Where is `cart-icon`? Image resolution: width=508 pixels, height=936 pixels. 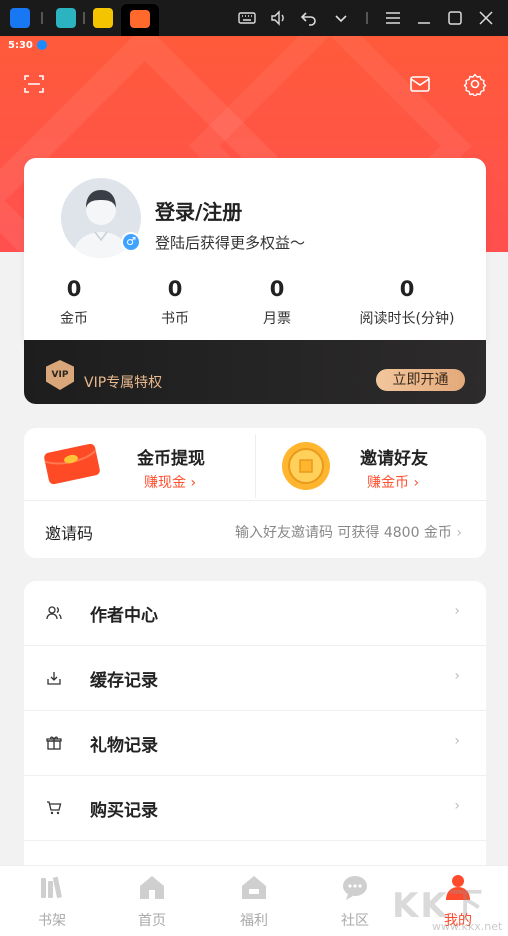
cart-icon is located at coordinates (54, 808).